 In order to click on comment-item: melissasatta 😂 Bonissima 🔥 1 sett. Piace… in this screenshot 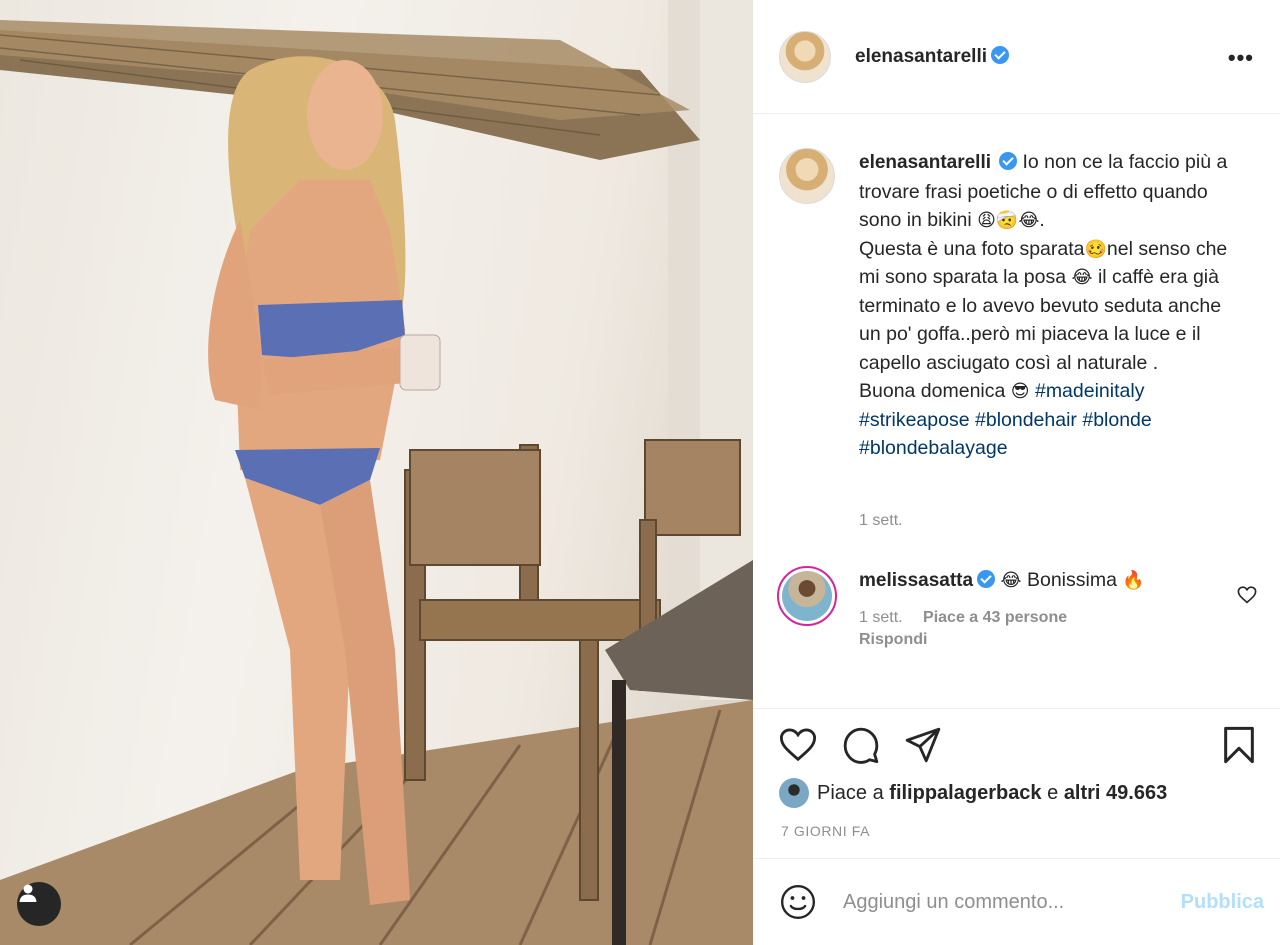, I will do `click(1017, 607)`.